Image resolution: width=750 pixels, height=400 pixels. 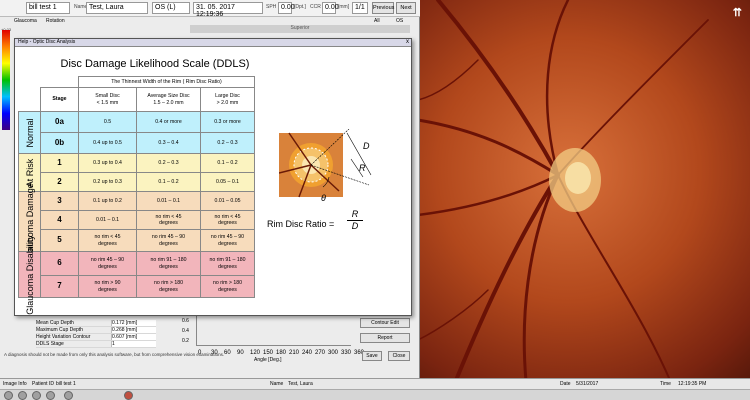 What do you see at coordinates (366, 146) in the screenshot?
I see `label-d: D` at bounding box center [366, 146].